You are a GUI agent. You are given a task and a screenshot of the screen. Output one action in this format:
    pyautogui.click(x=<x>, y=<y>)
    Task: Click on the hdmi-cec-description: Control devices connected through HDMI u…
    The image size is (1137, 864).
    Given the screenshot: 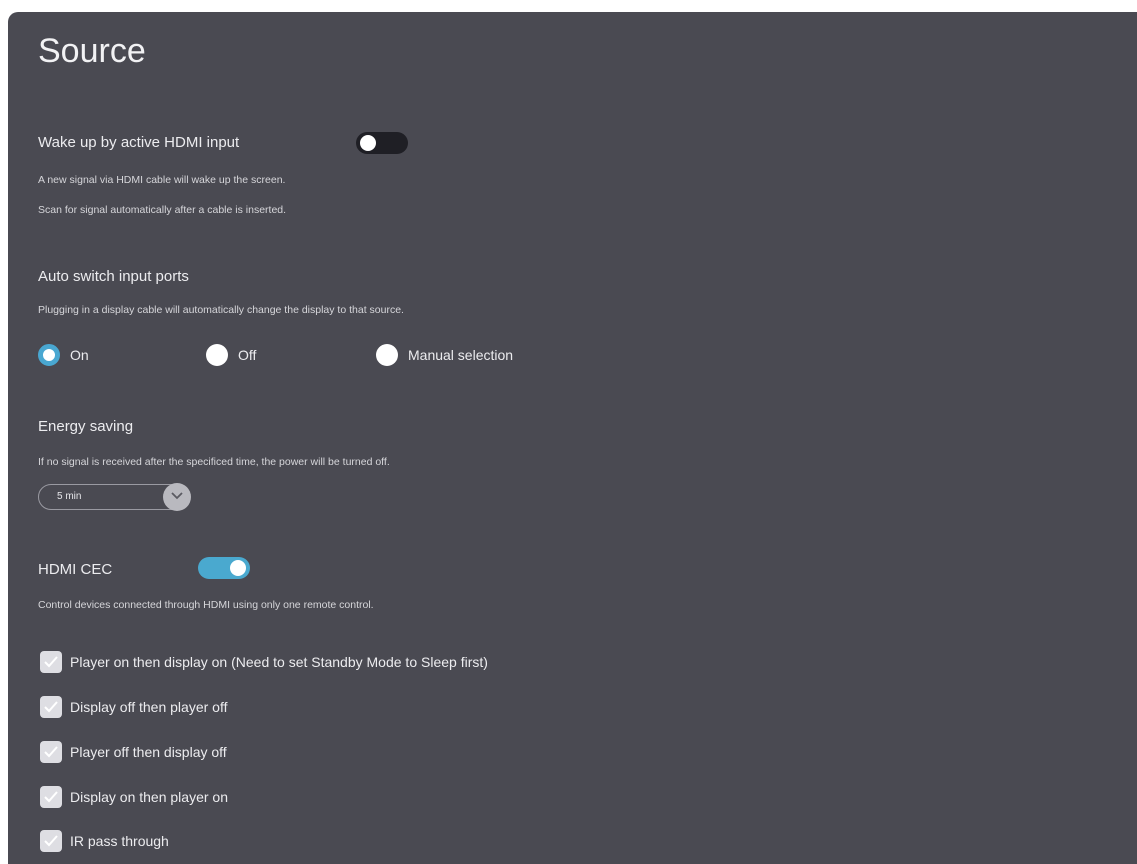 What is the action you would take?
    pyautogui.click(x=206, y=605)
    